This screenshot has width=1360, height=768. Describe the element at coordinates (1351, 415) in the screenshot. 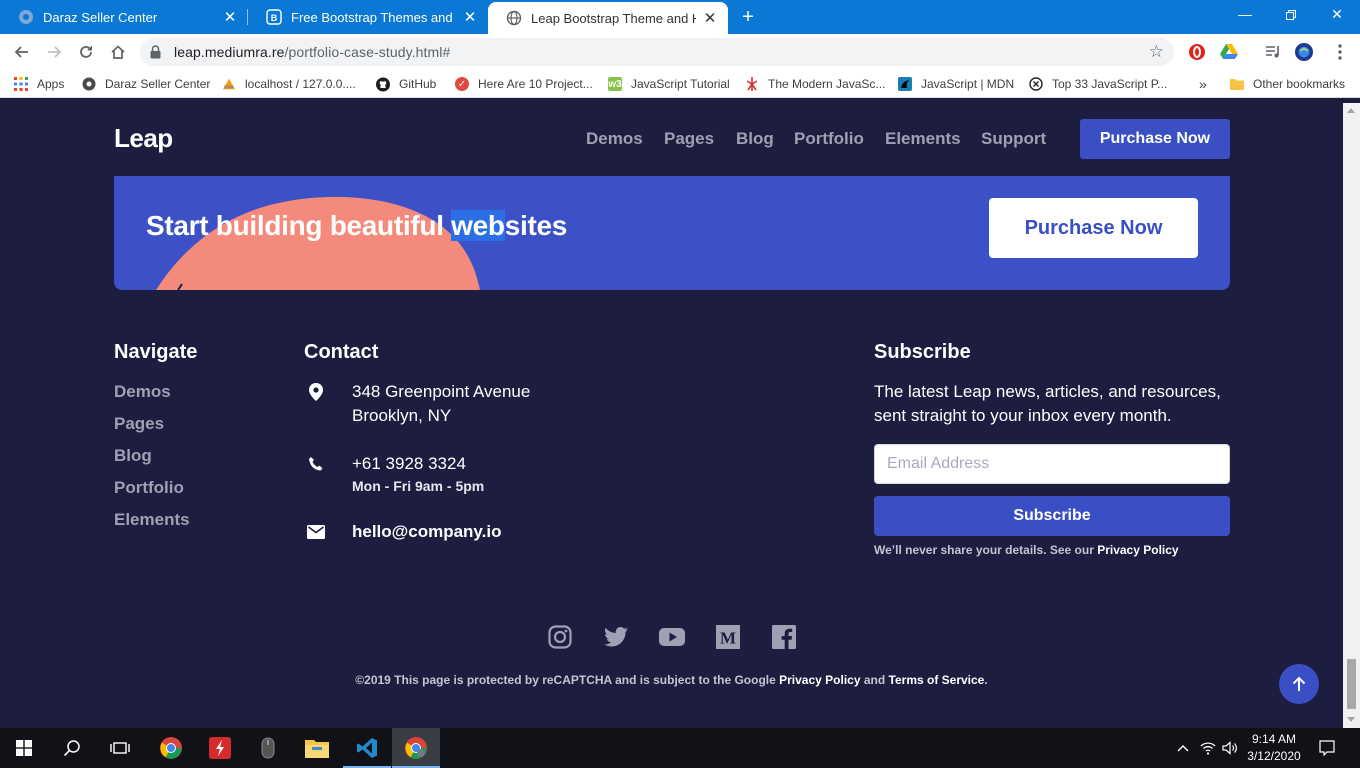

I see `page-scrollbar` at that location.